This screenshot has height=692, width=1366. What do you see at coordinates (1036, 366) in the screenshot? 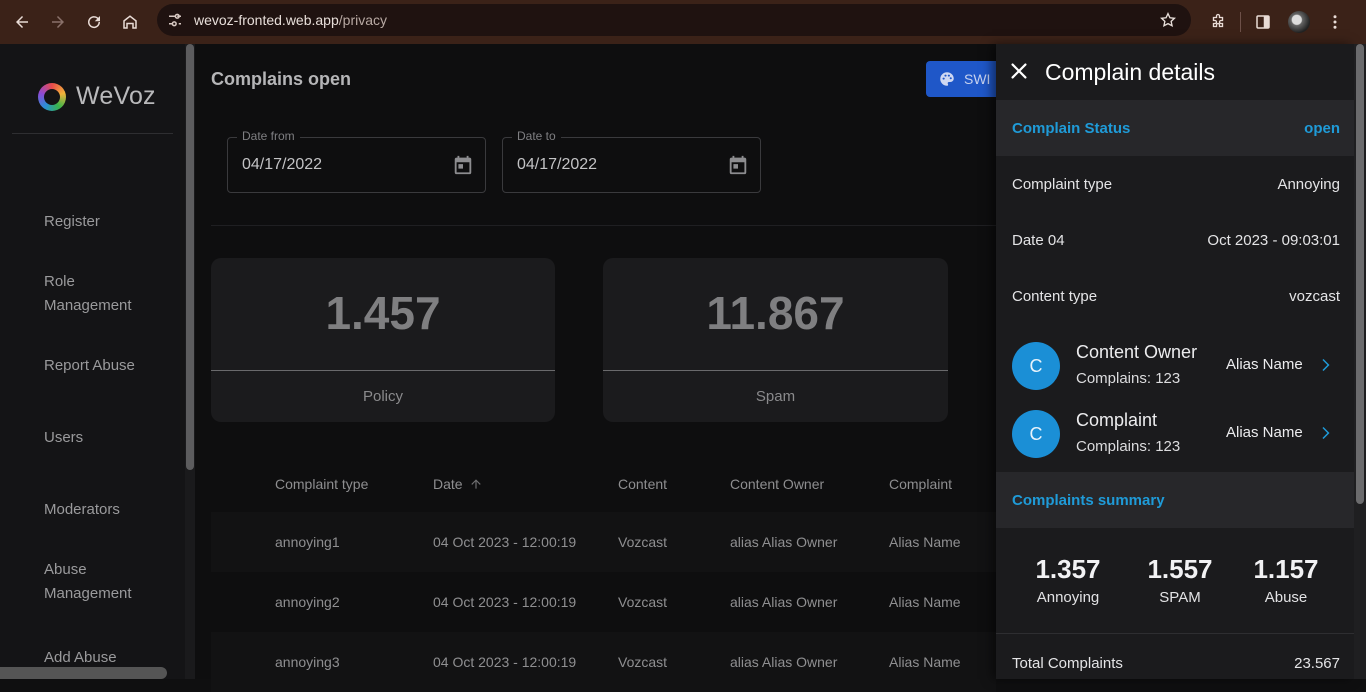
I see `avatar: C` at bounding box center [1036, 366].